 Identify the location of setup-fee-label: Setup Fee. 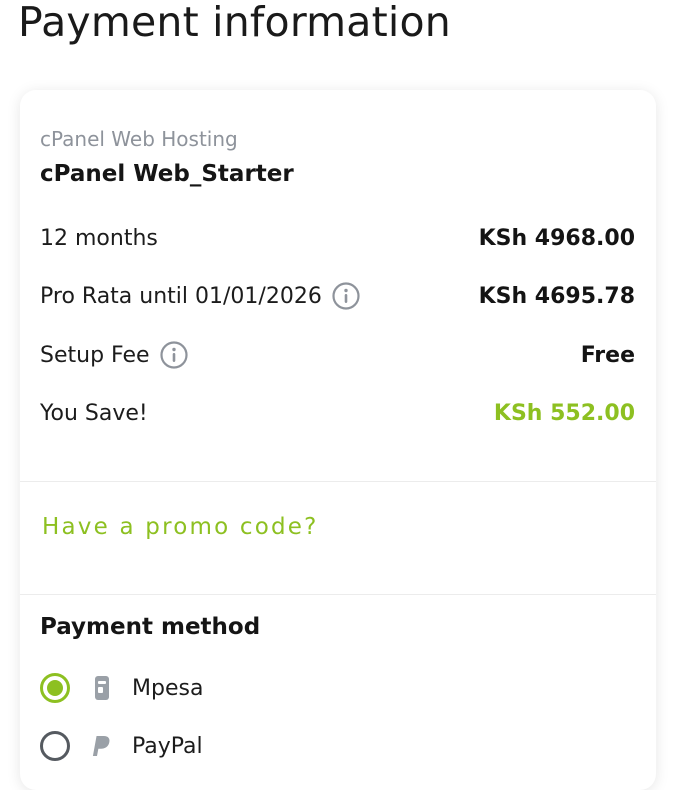
(95, 355).